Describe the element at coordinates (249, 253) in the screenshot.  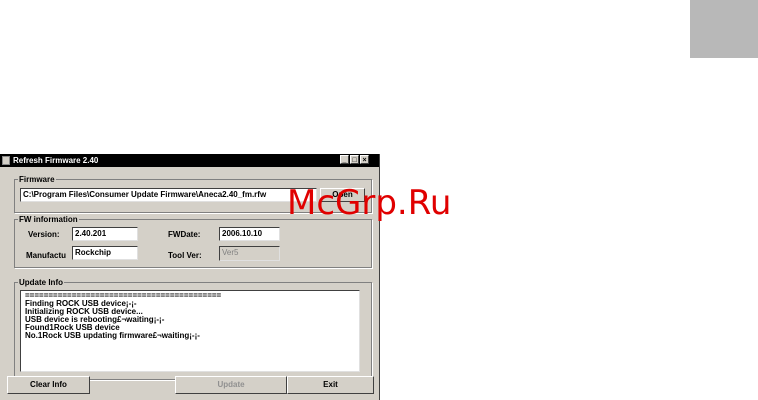
I see `tool-version-field: Ver5` at that location.